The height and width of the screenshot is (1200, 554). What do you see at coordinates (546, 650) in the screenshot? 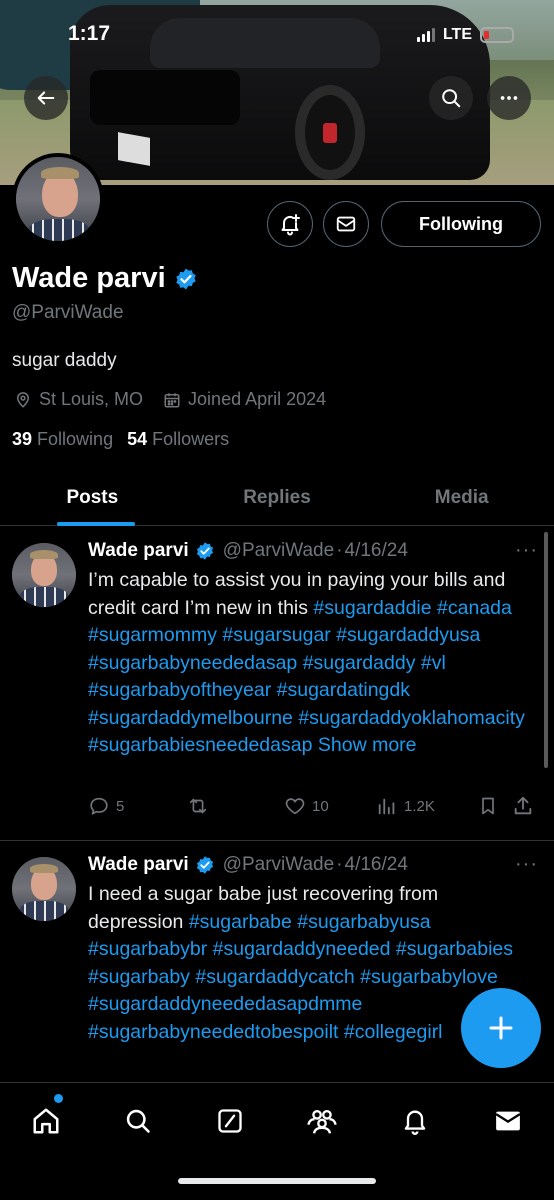
I see `scrollbar` at bounding box center [546, 650].